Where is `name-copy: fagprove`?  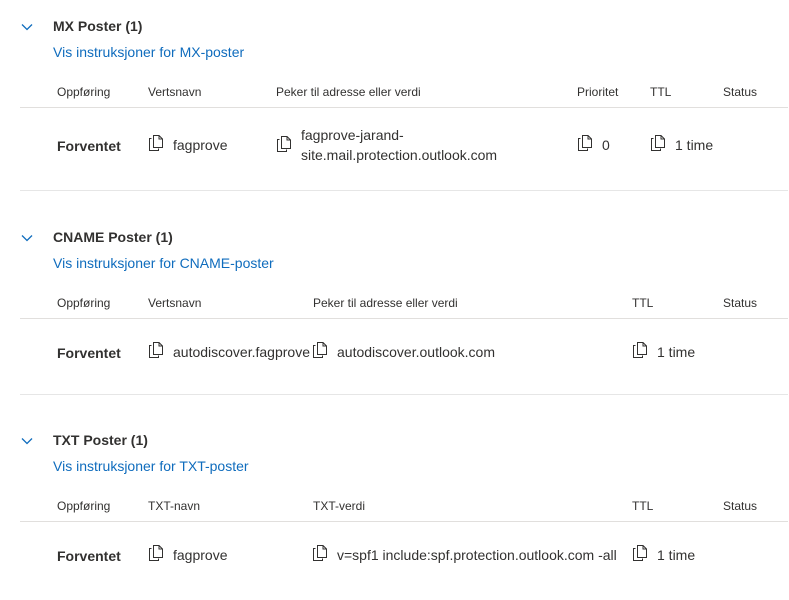 name-copy: fagprove is located at coordinates (188, 555).